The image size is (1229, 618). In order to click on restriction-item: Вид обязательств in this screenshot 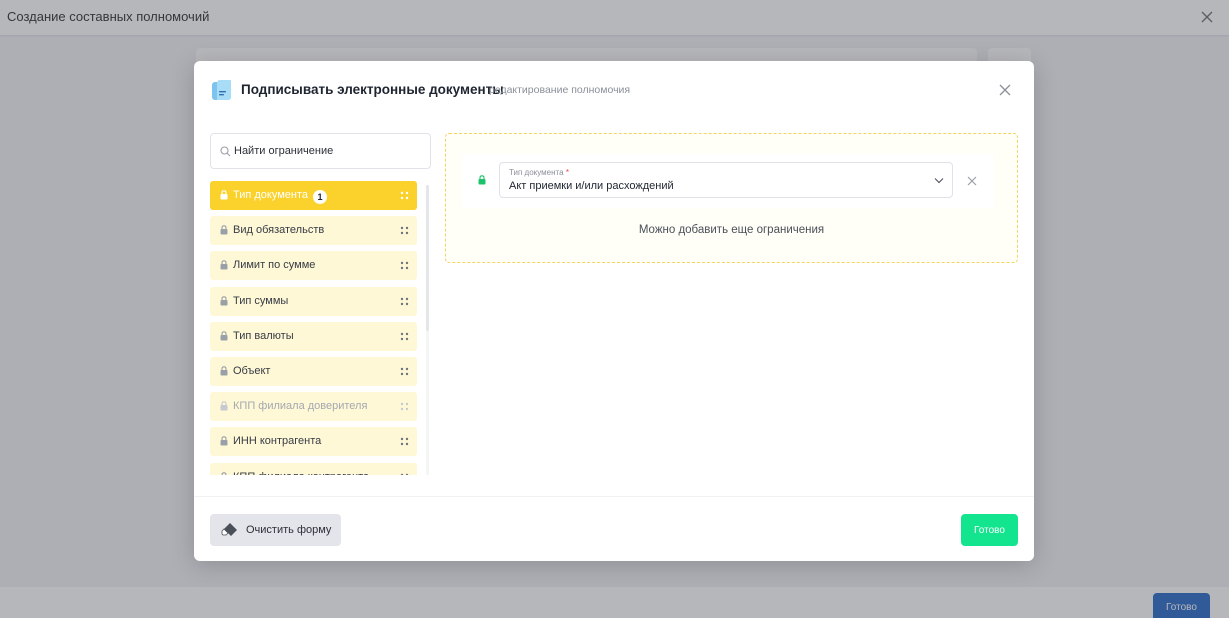, I will do `click(313, 231)`.